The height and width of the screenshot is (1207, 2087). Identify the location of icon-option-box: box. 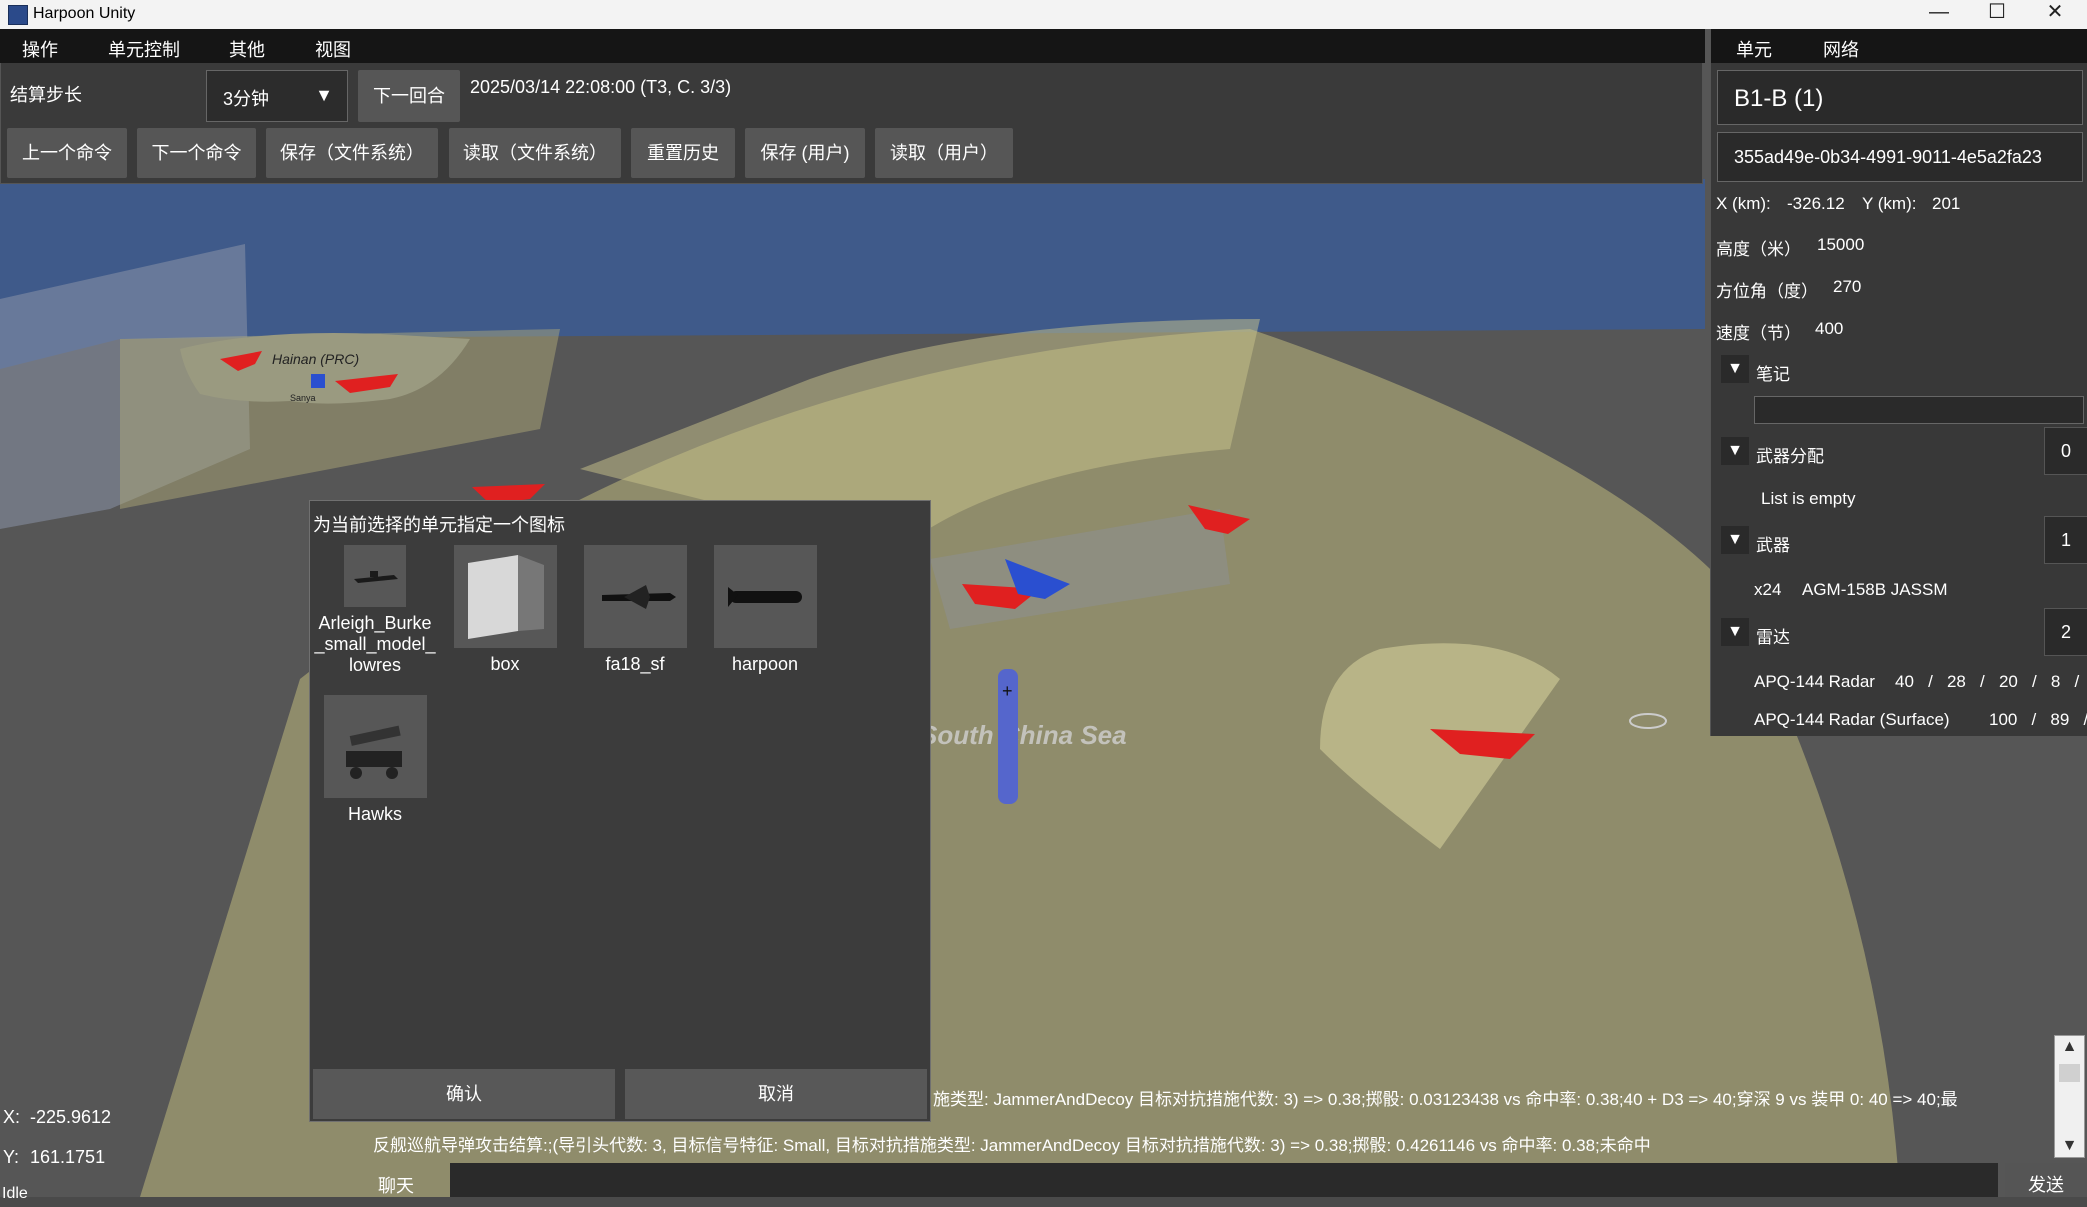
(505, 610).